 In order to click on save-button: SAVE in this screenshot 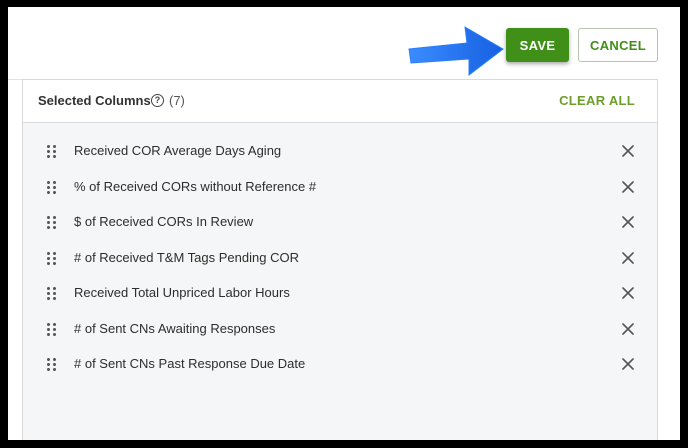, I will do `click(537, 45)`.